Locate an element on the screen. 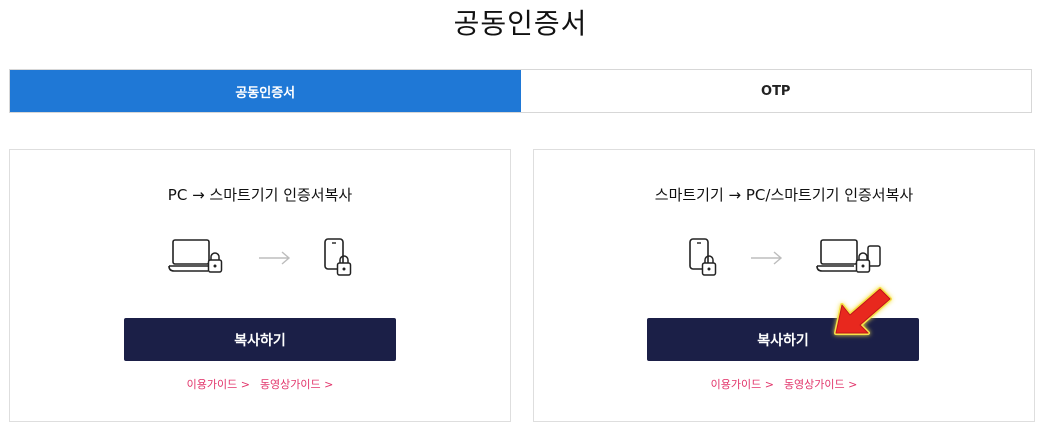 The height and width of the screenshot is (425, 1041). card-title: 스마트기기 → PC/스마트기기 인증서복사 is located at coordinates (784, 195).